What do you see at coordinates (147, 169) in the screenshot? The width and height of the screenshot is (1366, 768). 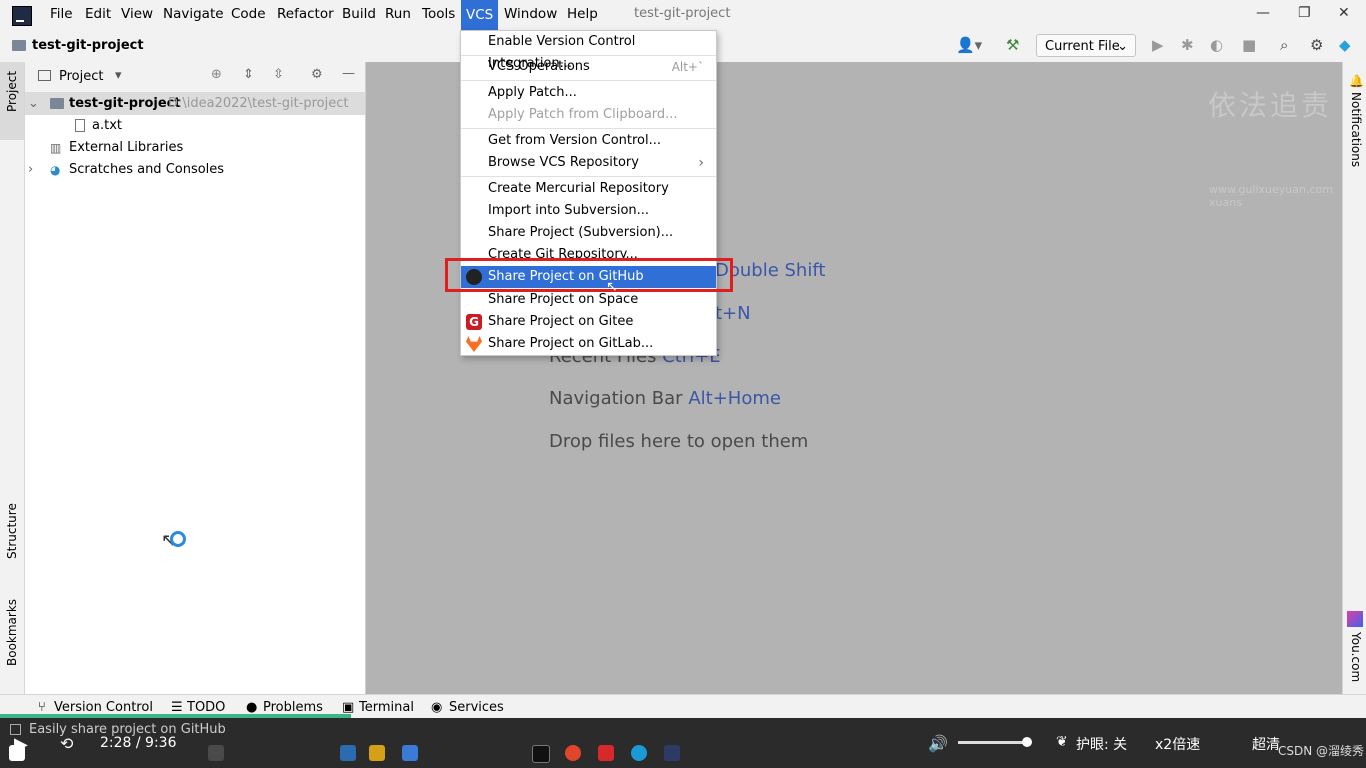 I see `tree-item-label: Scratches and Consoles` at bounding box center [147, 169].